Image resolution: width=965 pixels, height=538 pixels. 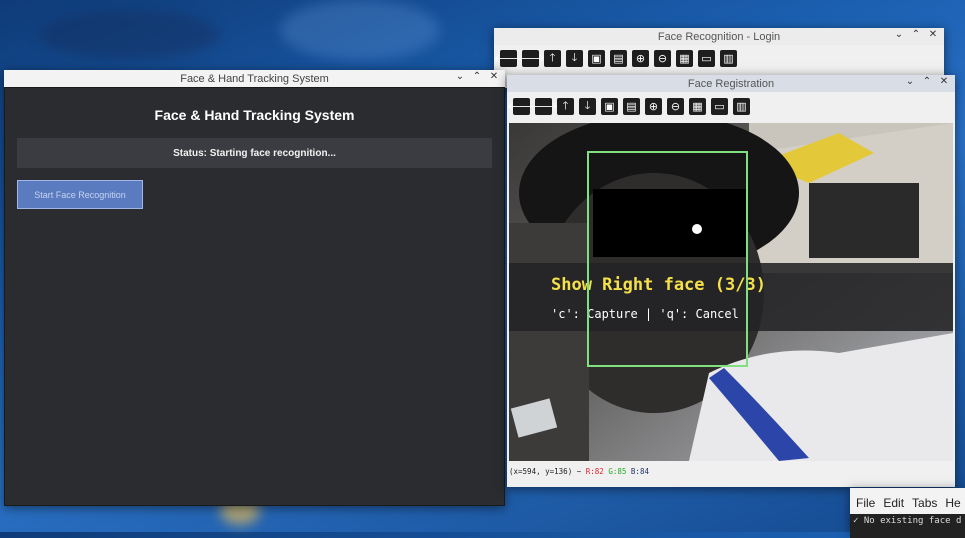 I want to click on terminal-output-line: ✓ No existing face d, so click(x=907, y=526).